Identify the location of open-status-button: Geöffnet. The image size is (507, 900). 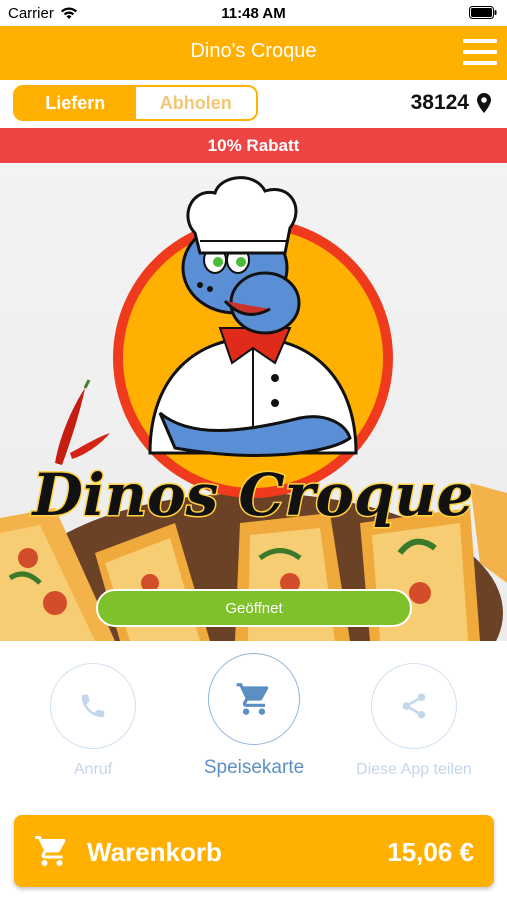
(254, 608).